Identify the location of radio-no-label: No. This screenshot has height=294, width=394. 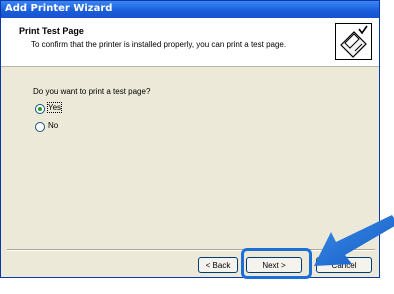
(53, 125).